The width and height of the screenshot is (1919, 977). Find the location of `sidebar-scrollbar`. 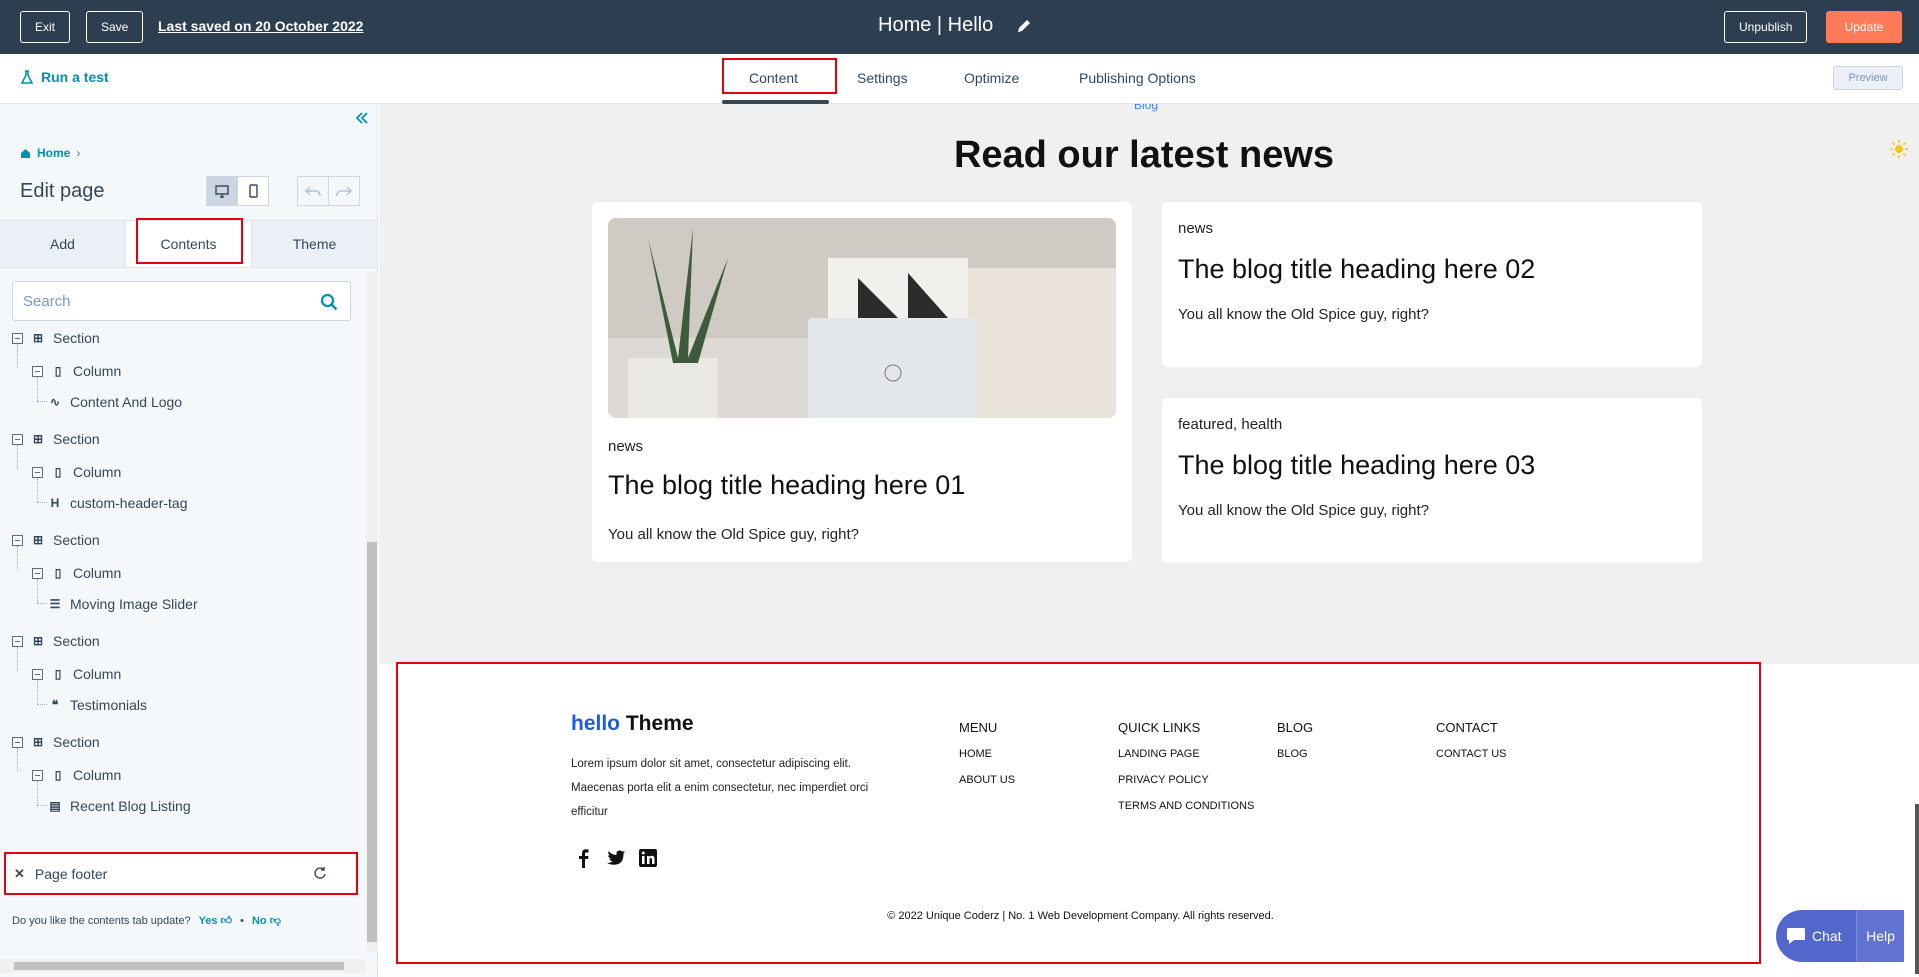

sidebar-scrollbar is located at coordinates (372, 612).